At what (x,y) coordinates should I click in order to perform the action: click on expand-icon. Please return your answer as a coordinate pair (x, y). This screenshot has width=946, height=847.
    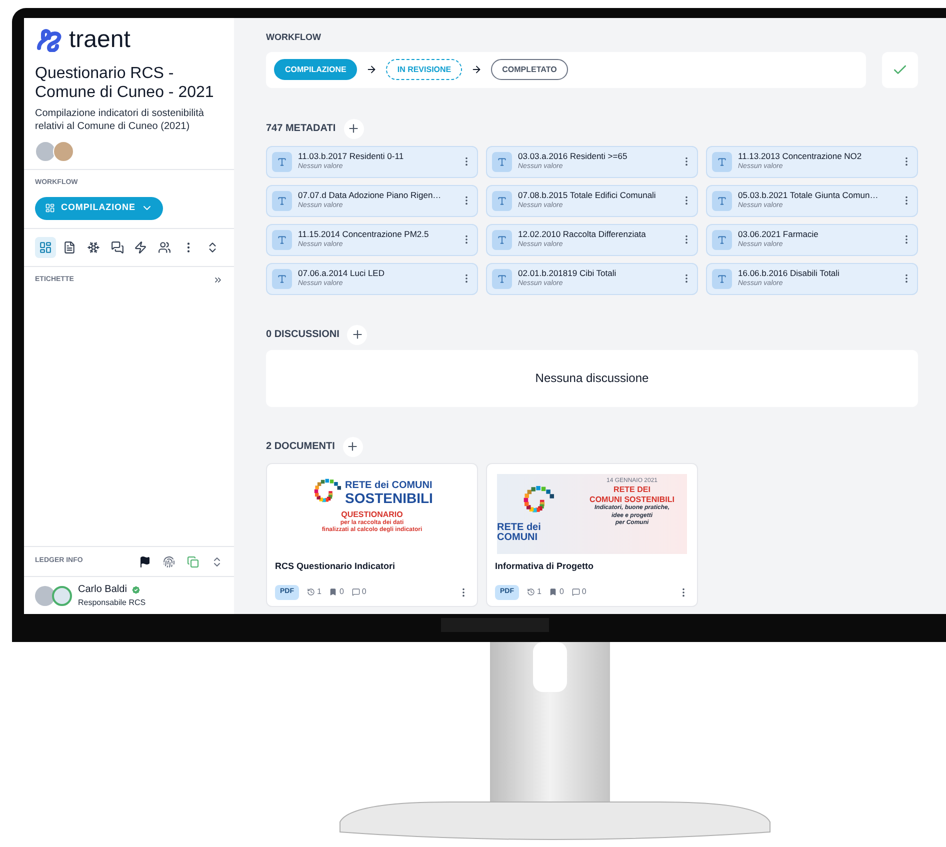
    Looking at the image, I should click on (217, 562).